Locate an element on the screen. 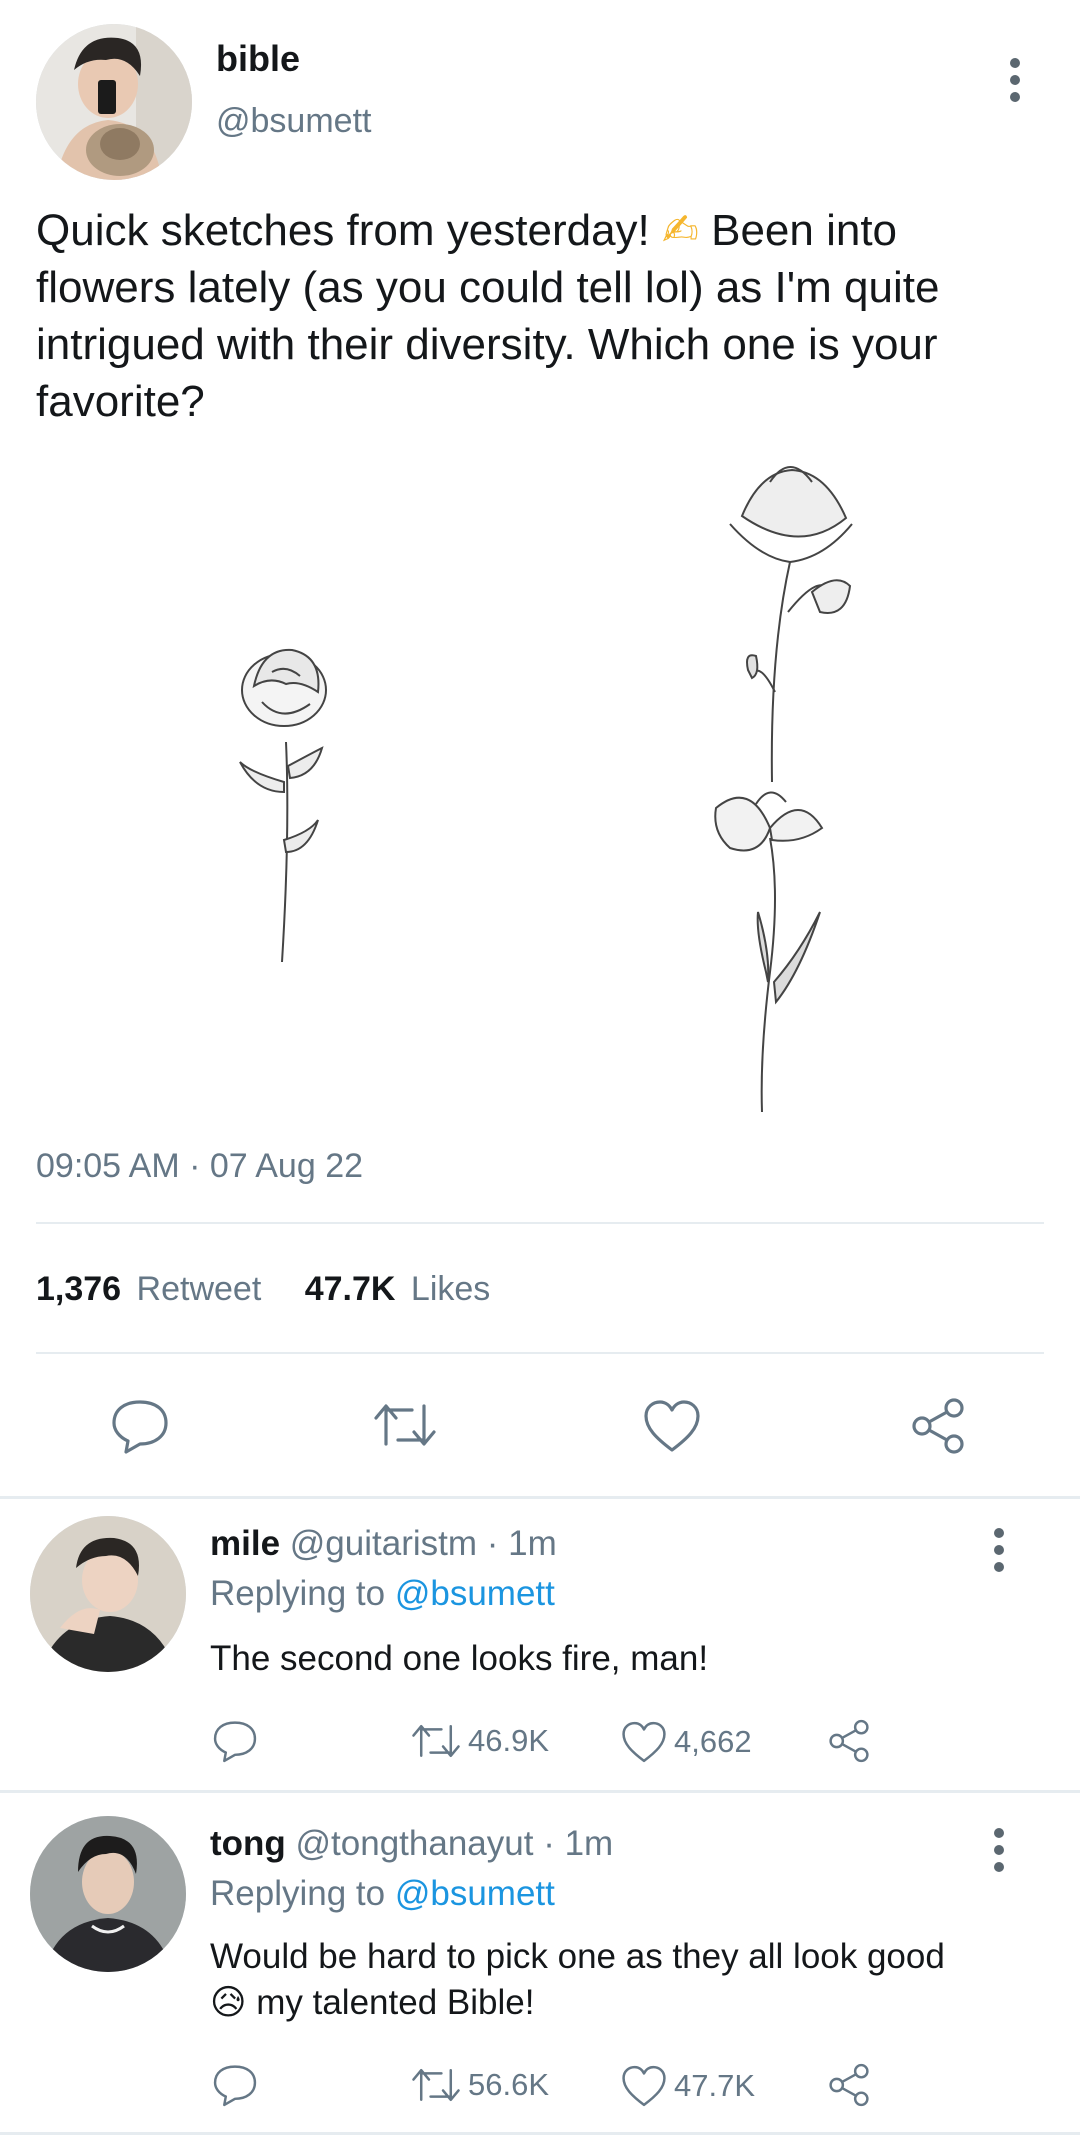 Image resolution: width=1080 pixels, height=2139 pixels. reply-retweet-action: 56.6K is located at coordinates (479, 2085).